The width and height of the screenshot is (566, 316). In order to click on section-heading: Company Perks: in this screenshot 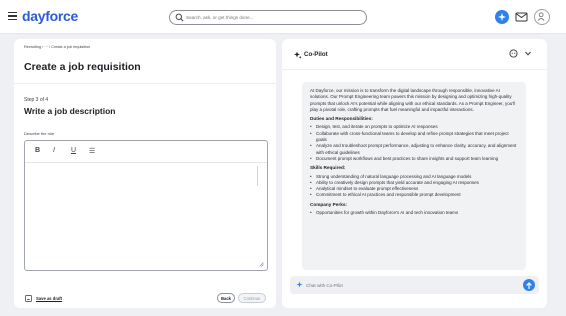, I will do `click(328, 204)`.